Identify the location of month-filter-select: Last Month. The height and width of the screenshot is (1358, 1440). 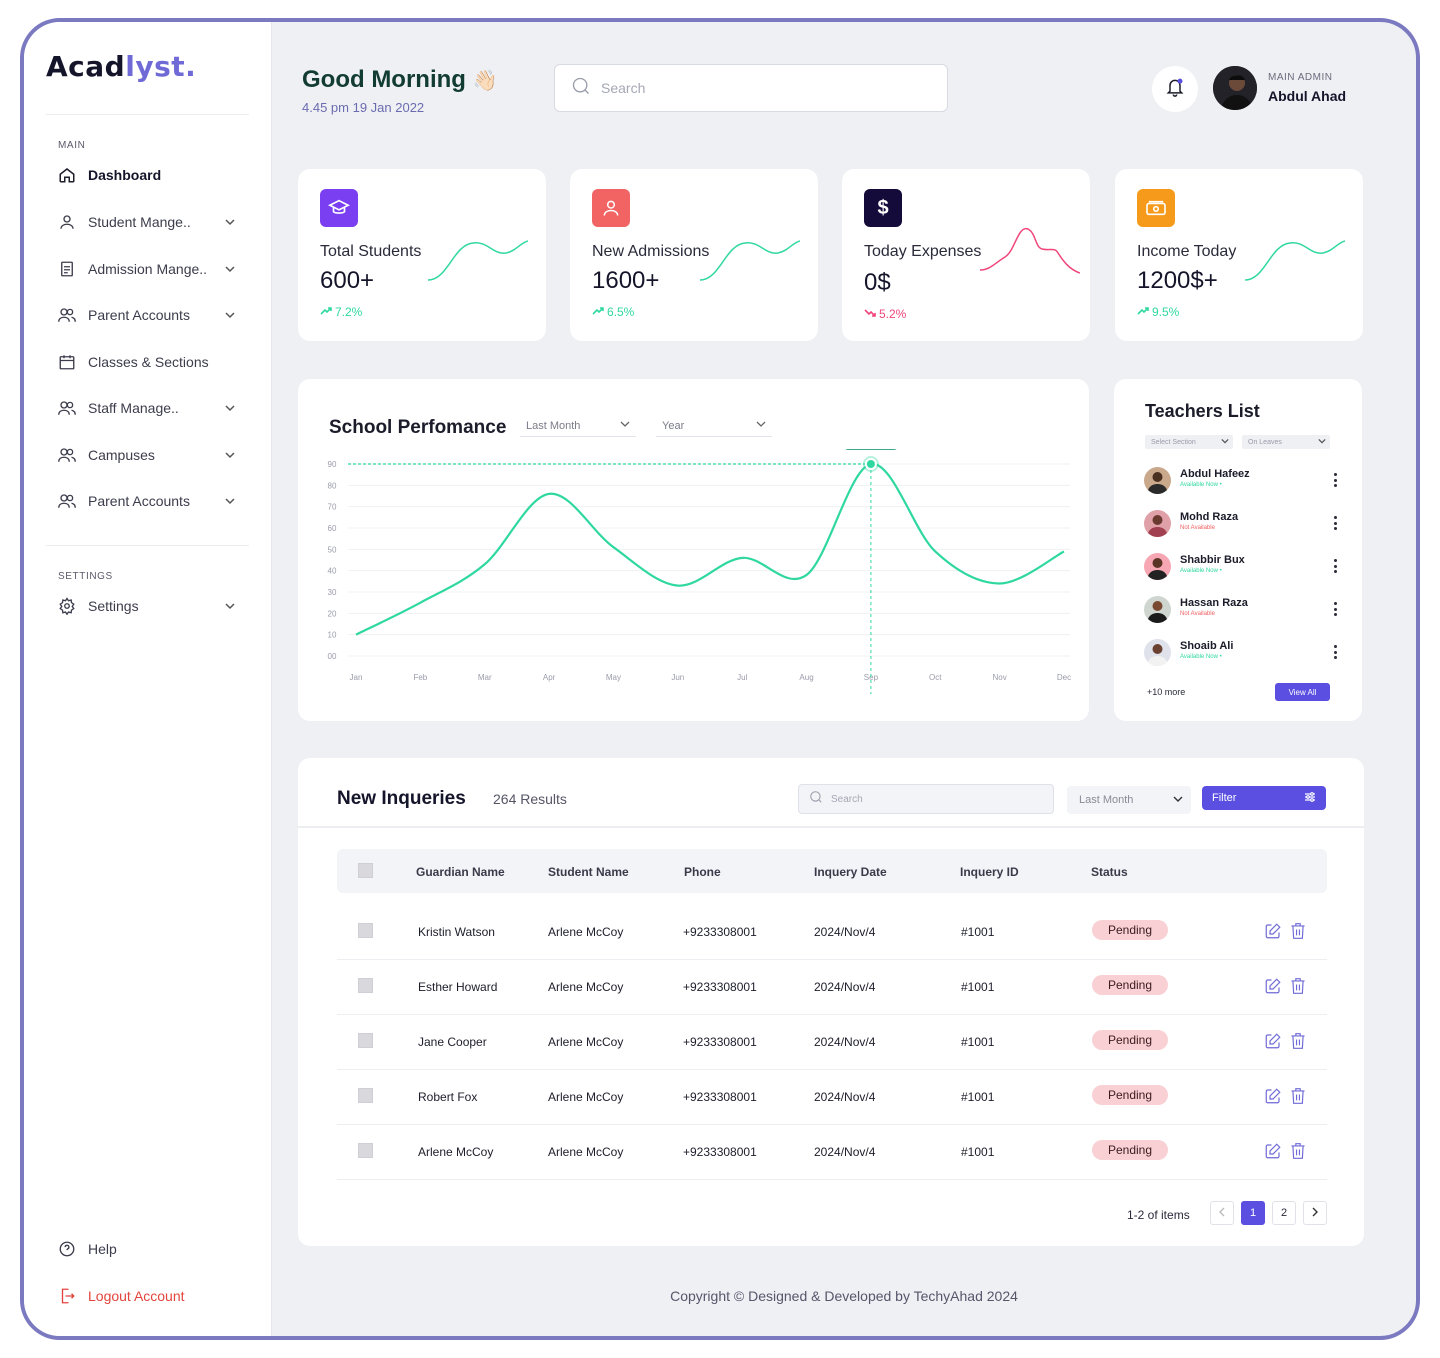
(578, 426).